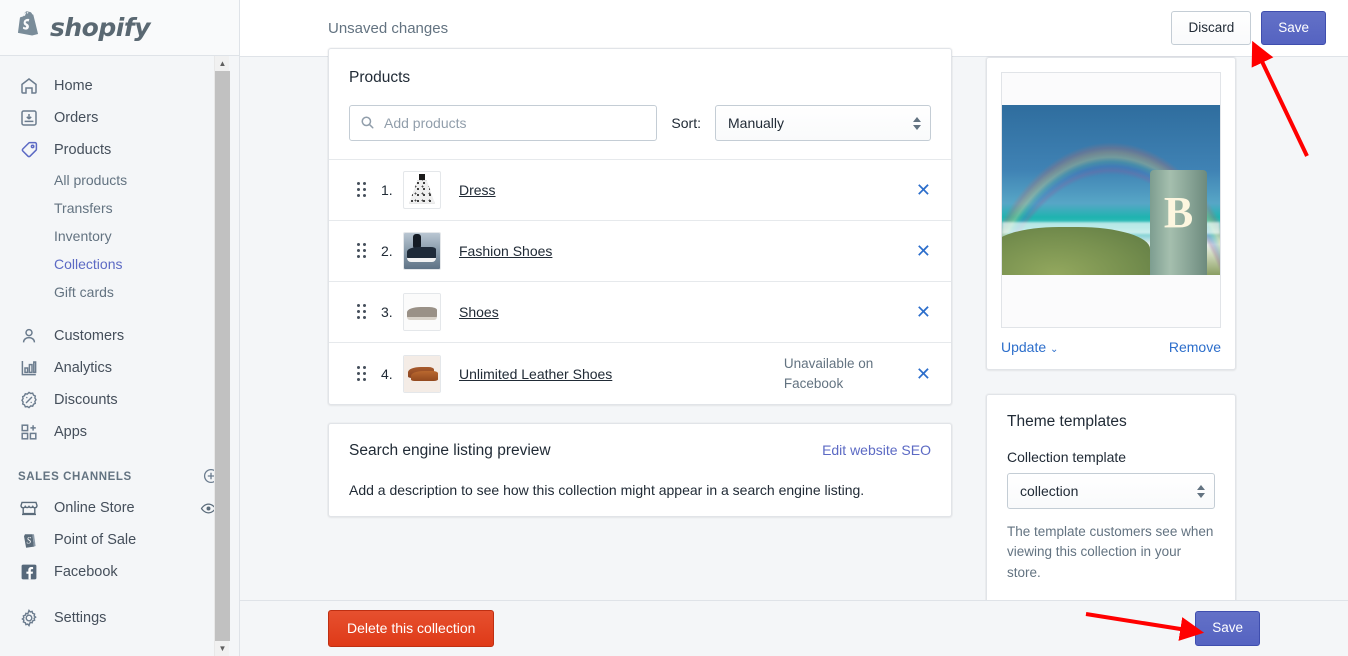 This screenshot has height=656, width=1348. I want to click on sort-select-value: Manually, so click(823, 123).